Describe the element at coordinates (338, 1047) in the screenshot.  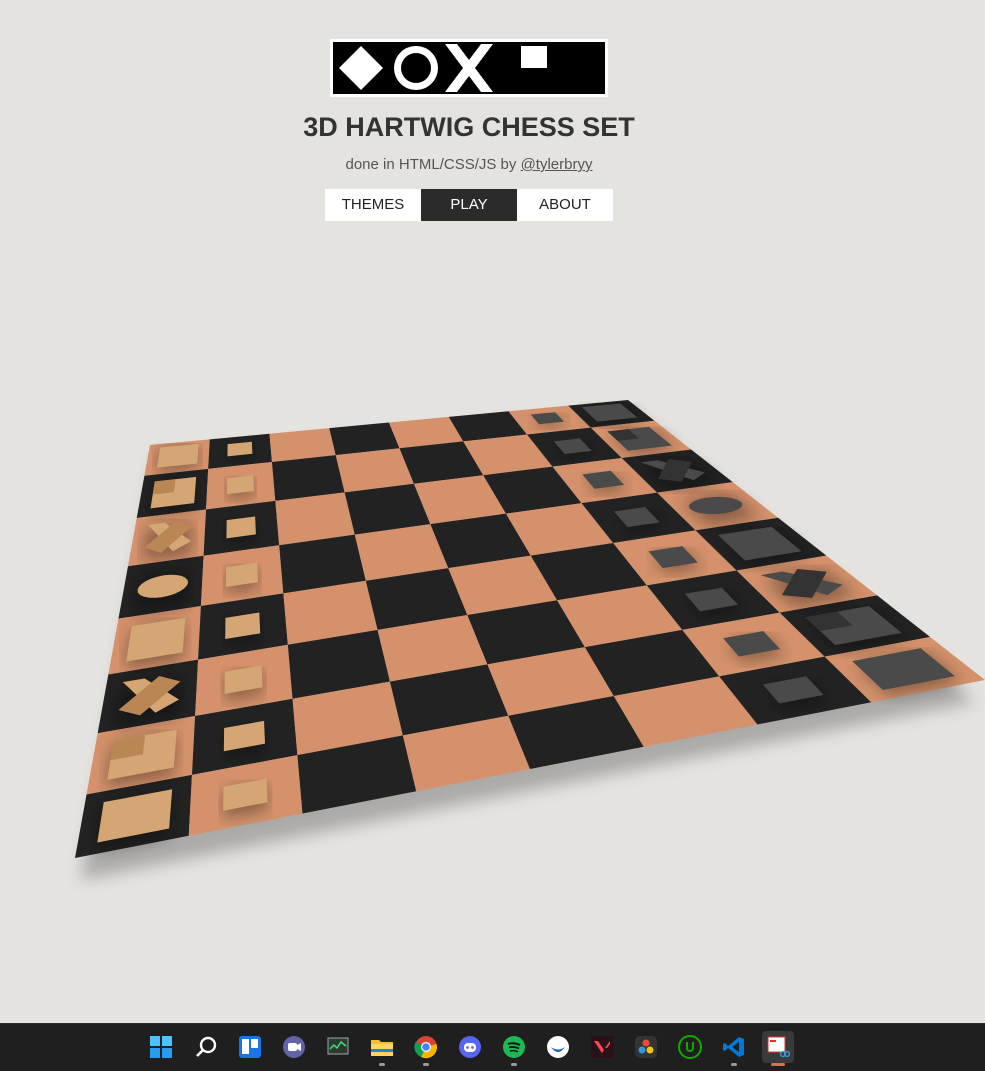
I see `task-monitor-icon` at that location.